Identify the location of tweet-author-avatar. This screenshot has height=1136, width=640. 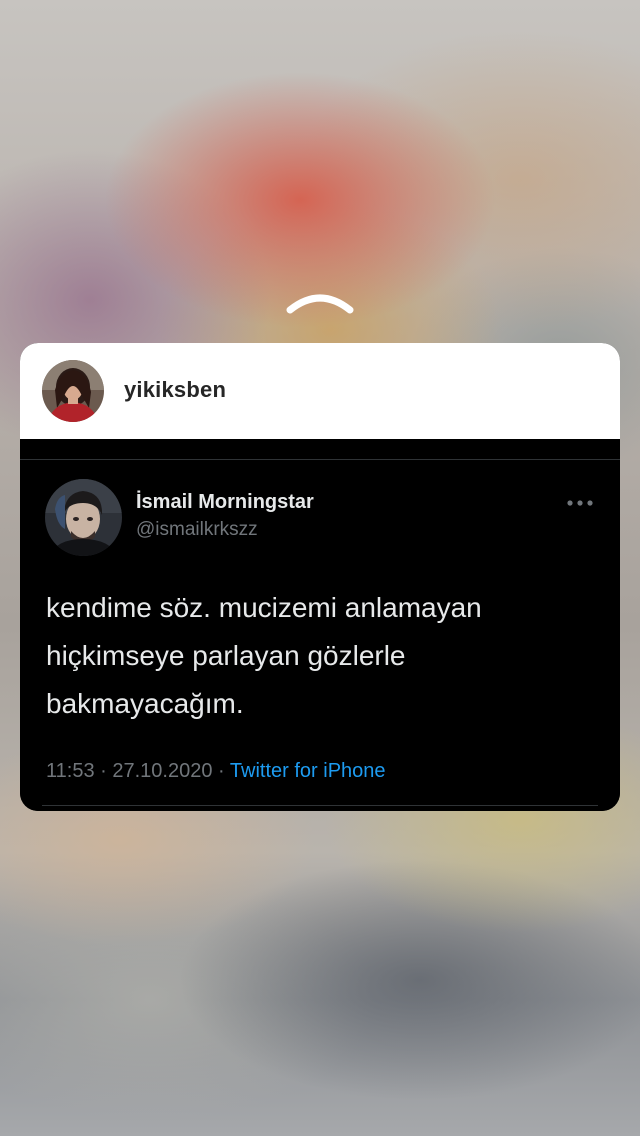
(83, 517).